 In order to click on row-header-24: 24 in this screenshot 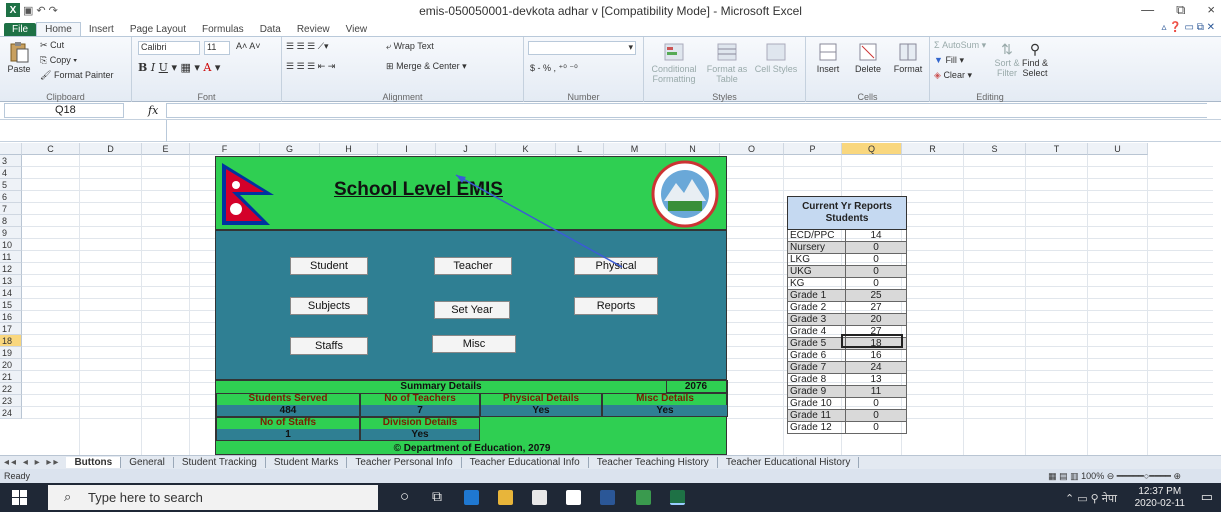, I will do `click(11, 413)`.